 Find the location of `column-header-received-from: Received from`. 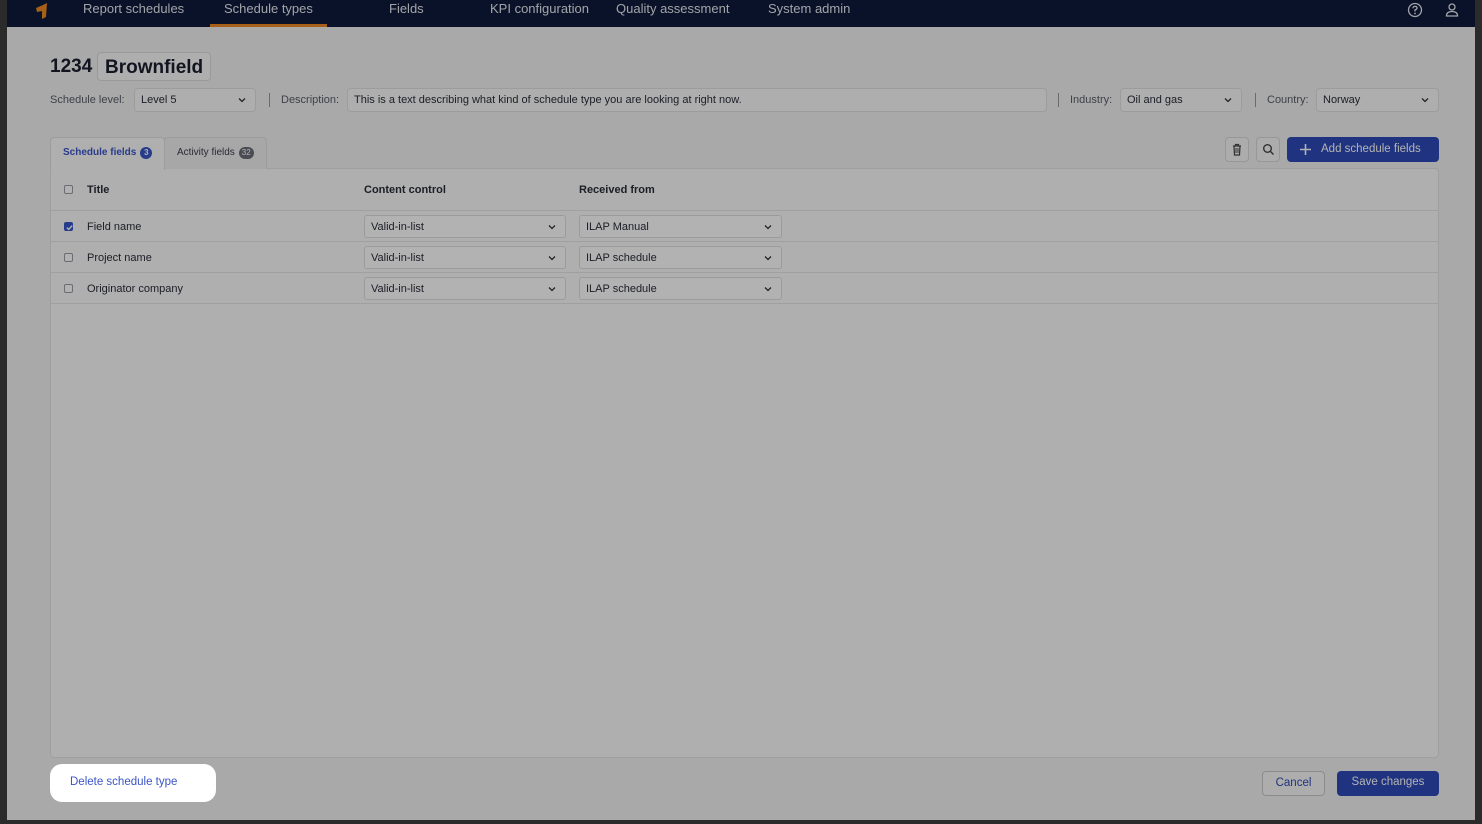

column-header-received-from: Received from is located at coordinates (617, 190).